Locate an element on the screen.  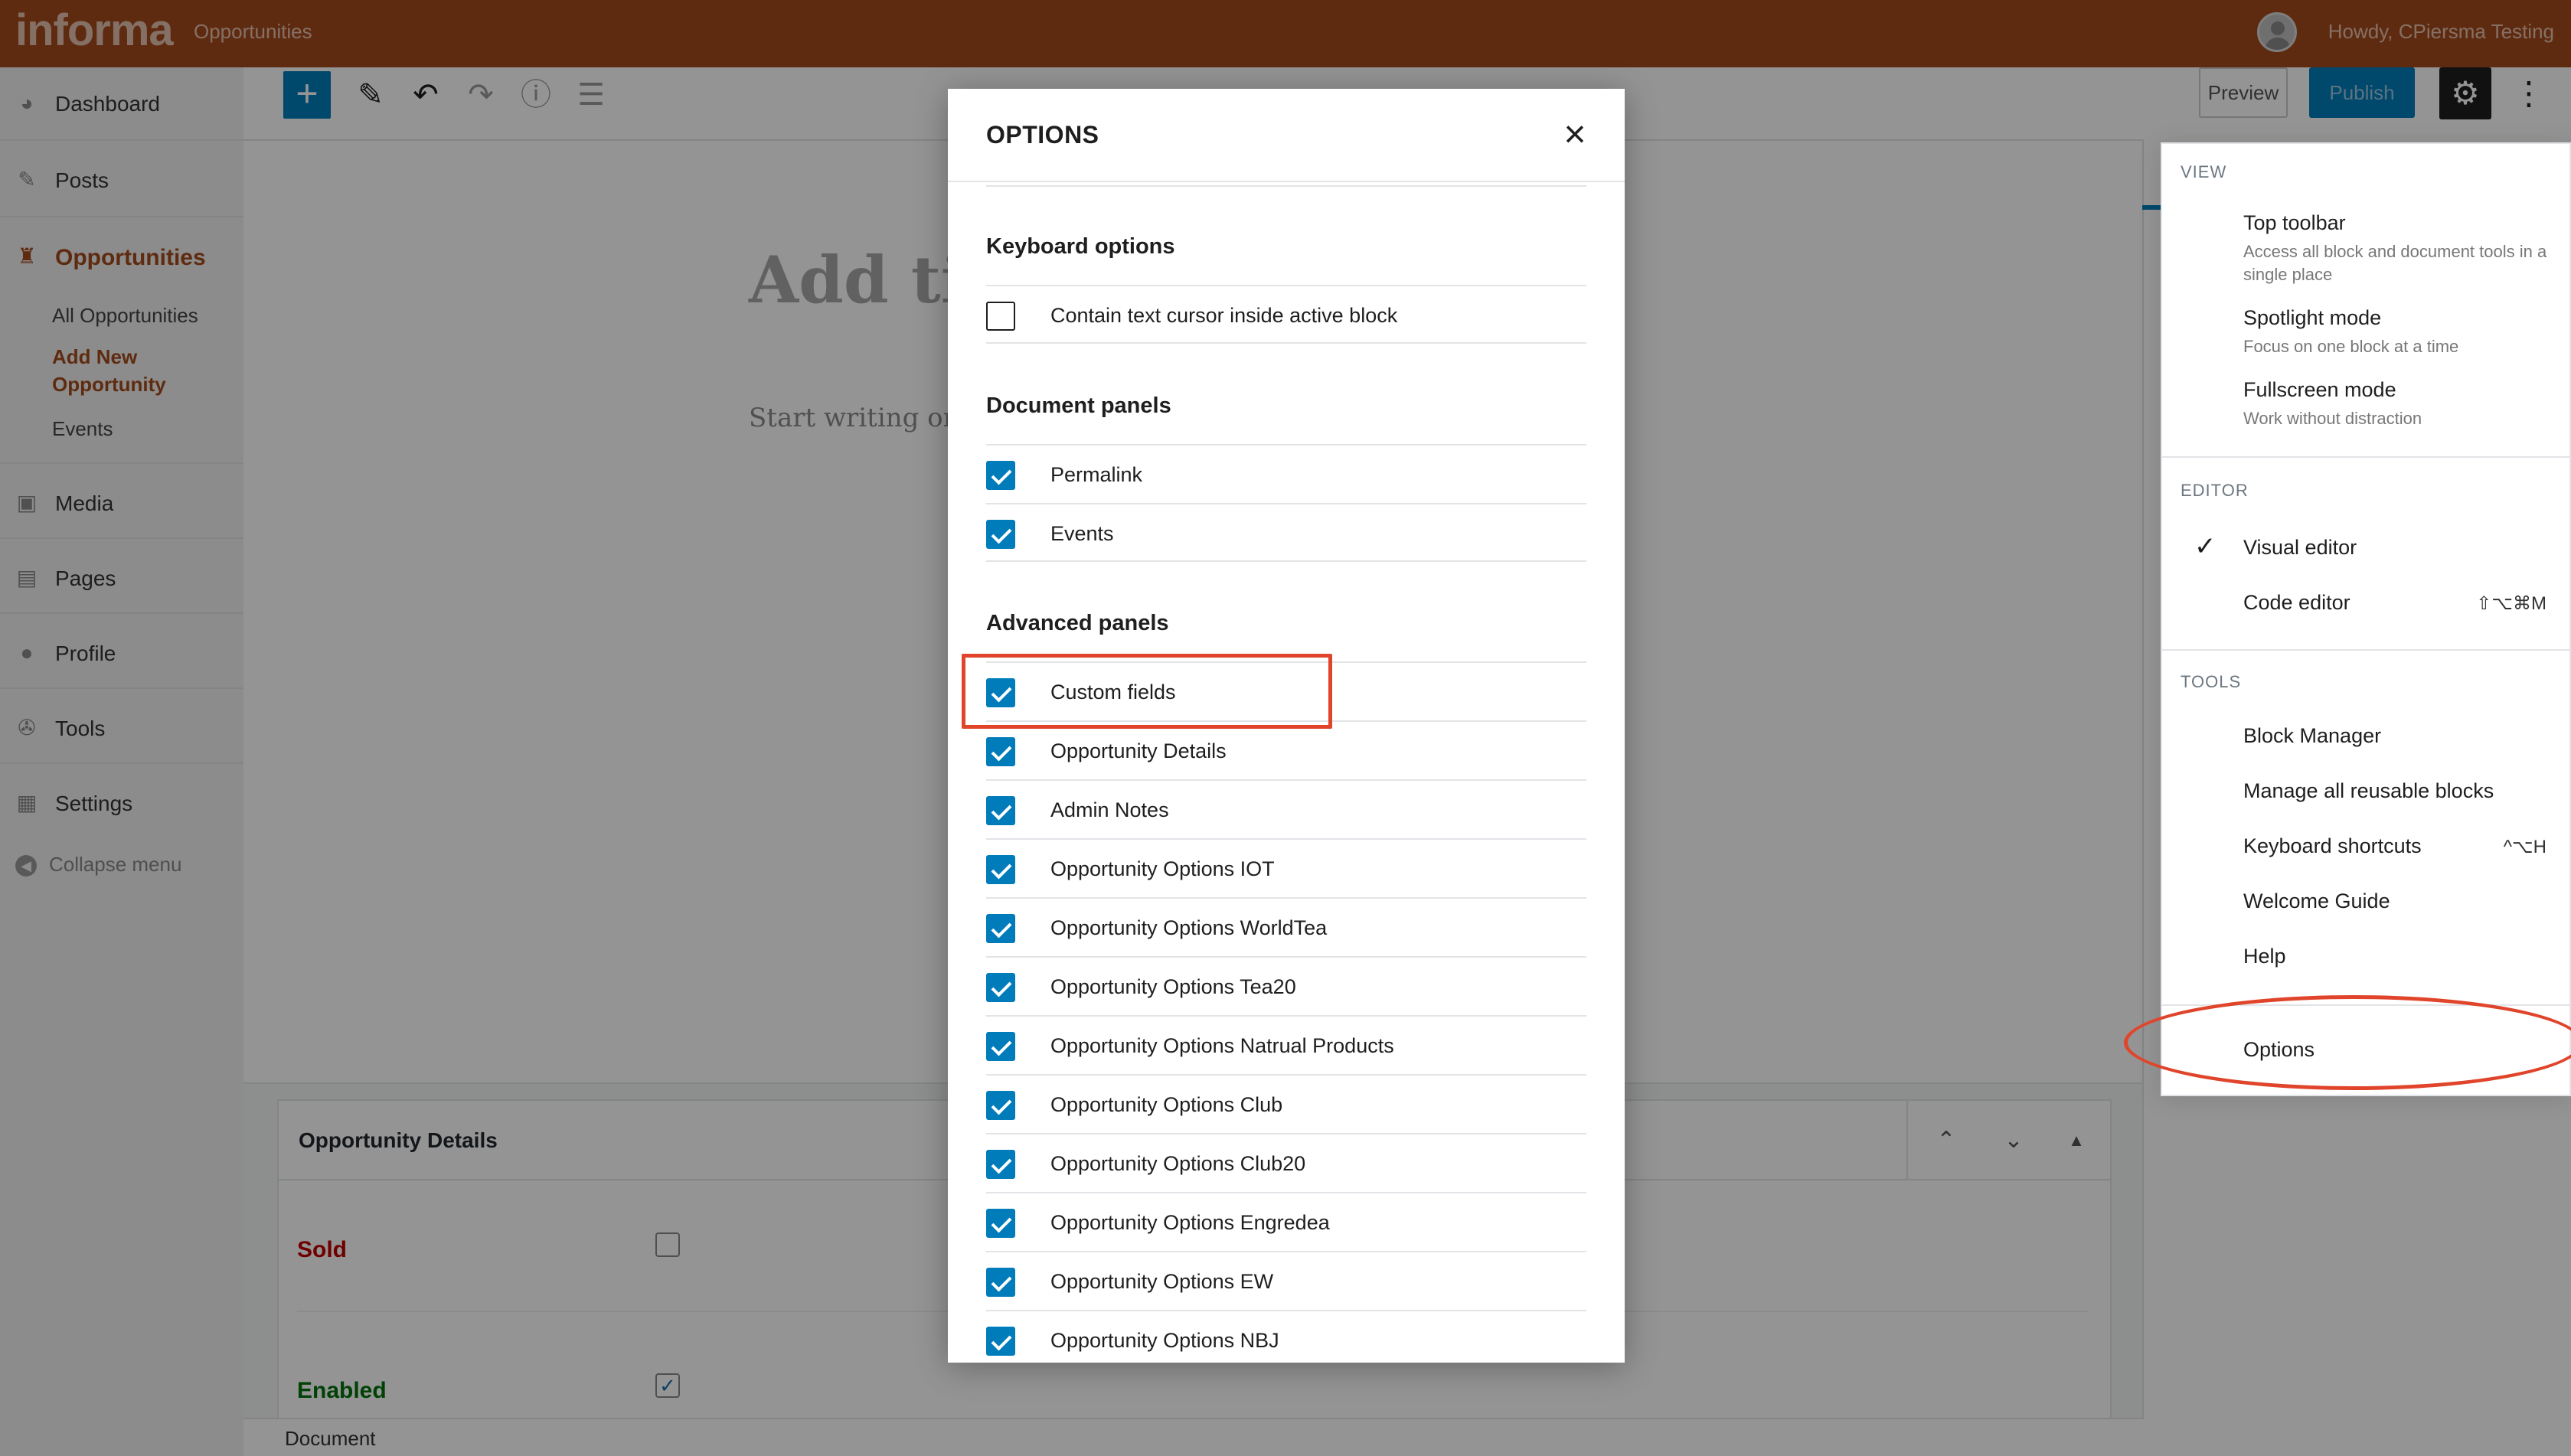
menu-item-top-toolbar: Top toolbar is located at coordinates (2294, 223).